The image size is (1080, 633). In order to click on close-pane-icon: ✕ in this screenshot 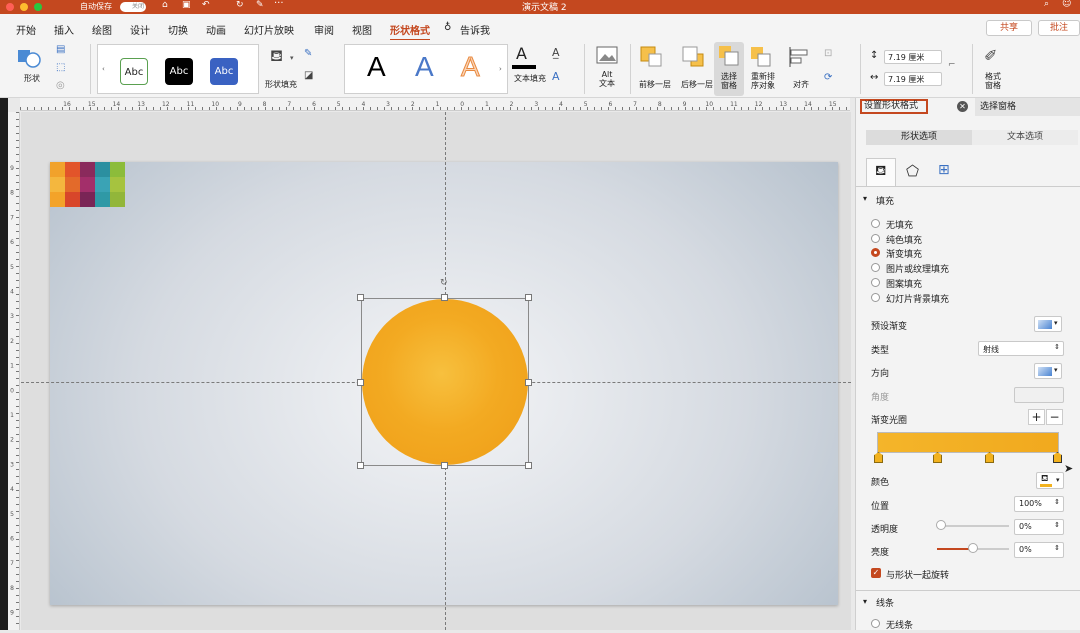, I will do `click(962, 106)`.